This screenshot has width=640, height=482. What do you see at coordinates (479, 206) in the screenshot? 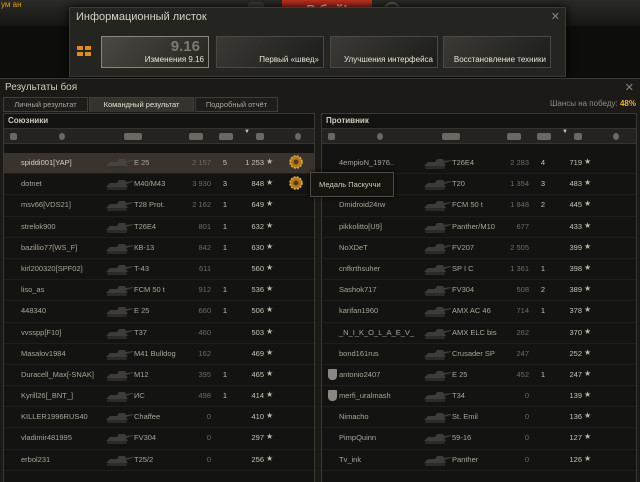
I see `player-row: Dmidroid24rw FCM 50 t 1 848 2 445 ★` at bounding box center [479, 206].